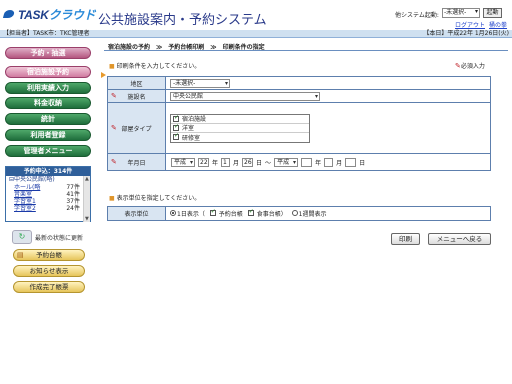 This screenshot has height=384, width=512. Describe the element at coordinates (256, 34) in the screenshot. I see `status-bar: 【担当者】TASK市：TKC管理者 【本日】平成22年 1月26日(火)` at that location.